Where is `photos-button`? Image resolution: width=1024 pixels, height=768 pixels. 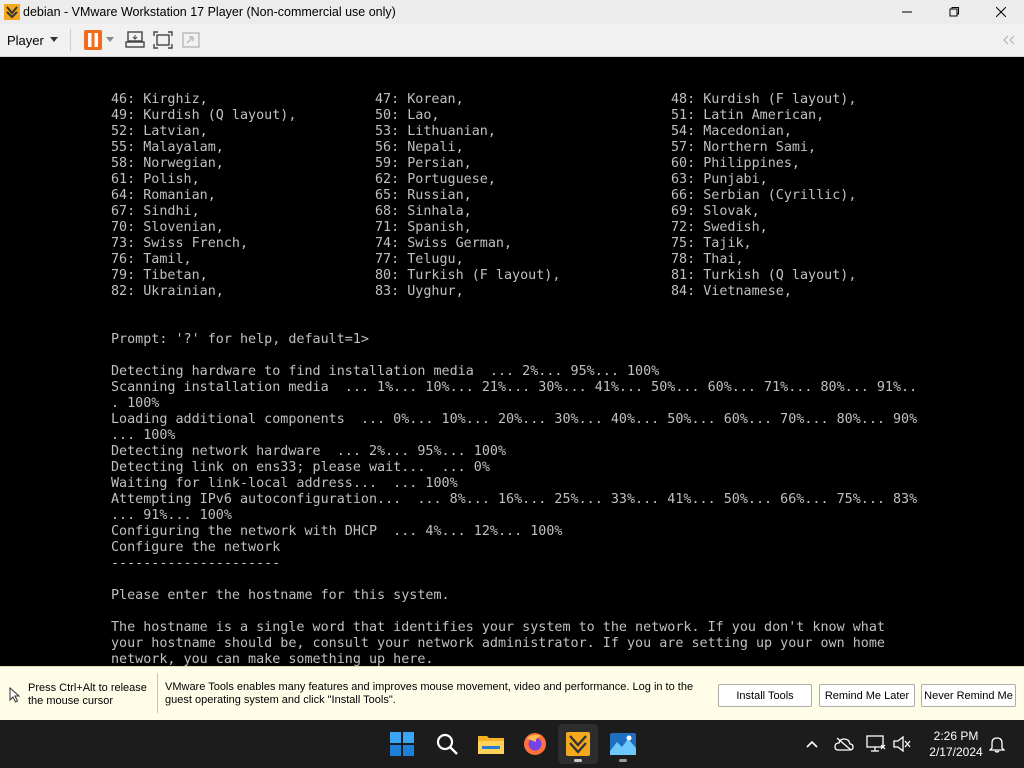 photos-button is located at coordinates (623, 744).